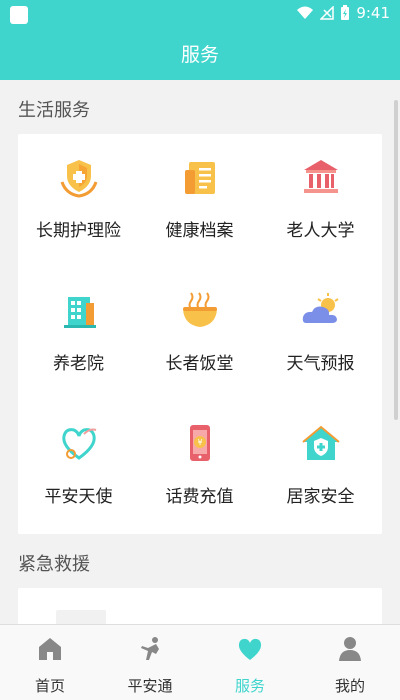 The width and height of the screenshot is (400, 700). Describe the element at coordinates (54, 564) in the screenshot. I see `section-title-emergency: 紧急救援` at that location.